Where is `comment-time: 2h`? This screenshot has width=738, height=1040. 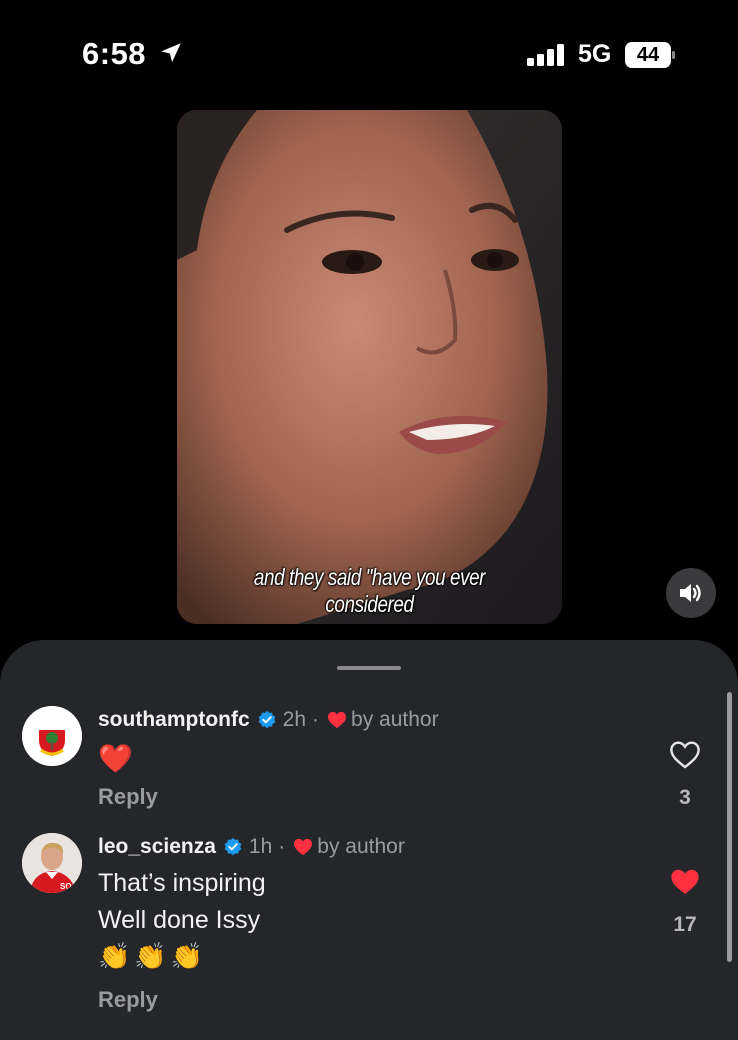
comment-time: 2h is located at coordinates (294, 719).